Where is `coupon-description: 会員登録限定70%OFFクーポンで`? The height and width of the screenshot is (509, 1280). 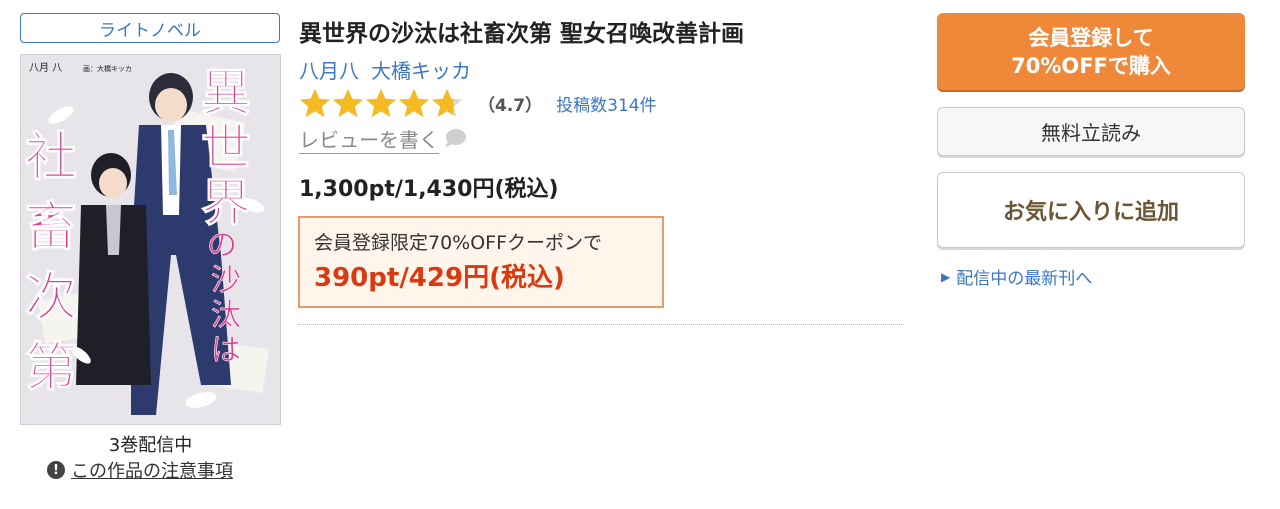 coupon-description: 会員登録限定70%OFFクーポンで is located at coordinates (458, 243).